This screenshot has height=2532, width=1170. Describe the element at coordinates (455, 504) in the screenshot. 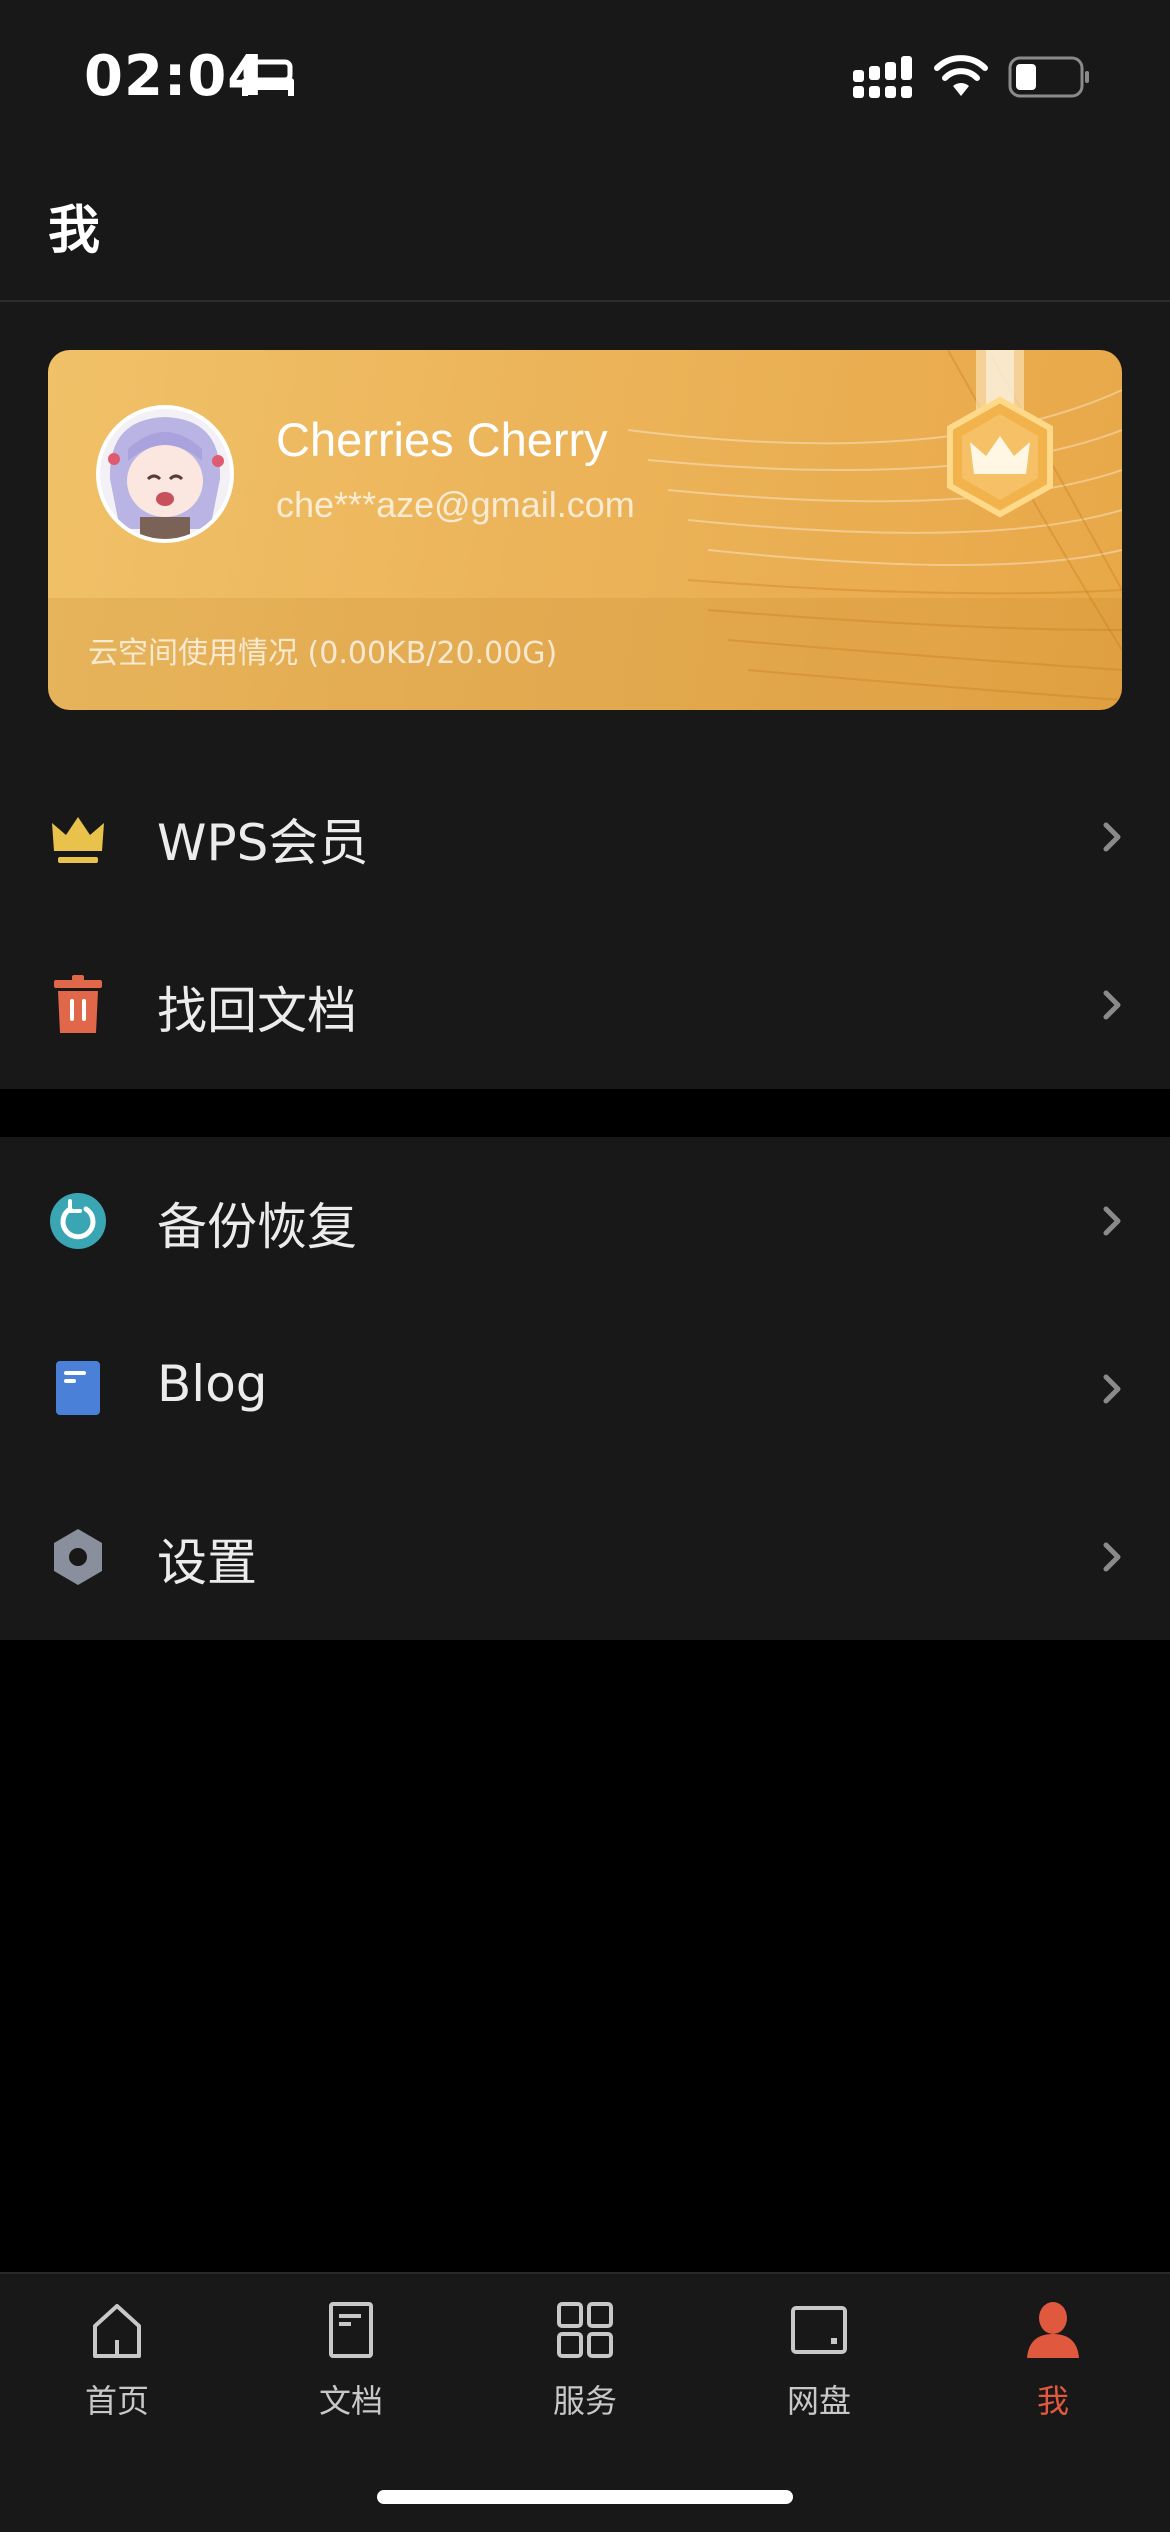

I see `user-email: che***aze@gmail.com` at that location.